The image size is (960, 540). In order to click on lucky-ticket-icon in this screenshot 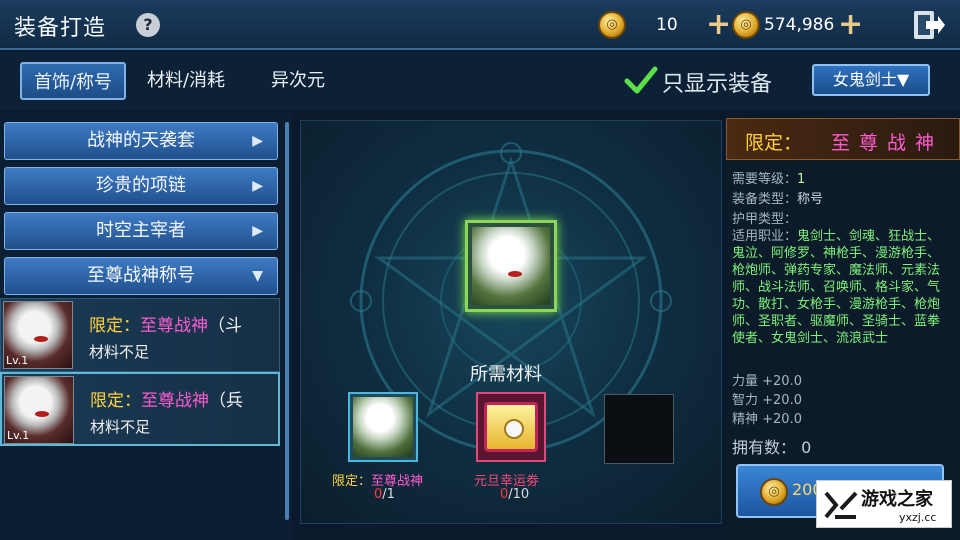, I will do `click(511, 427)`.